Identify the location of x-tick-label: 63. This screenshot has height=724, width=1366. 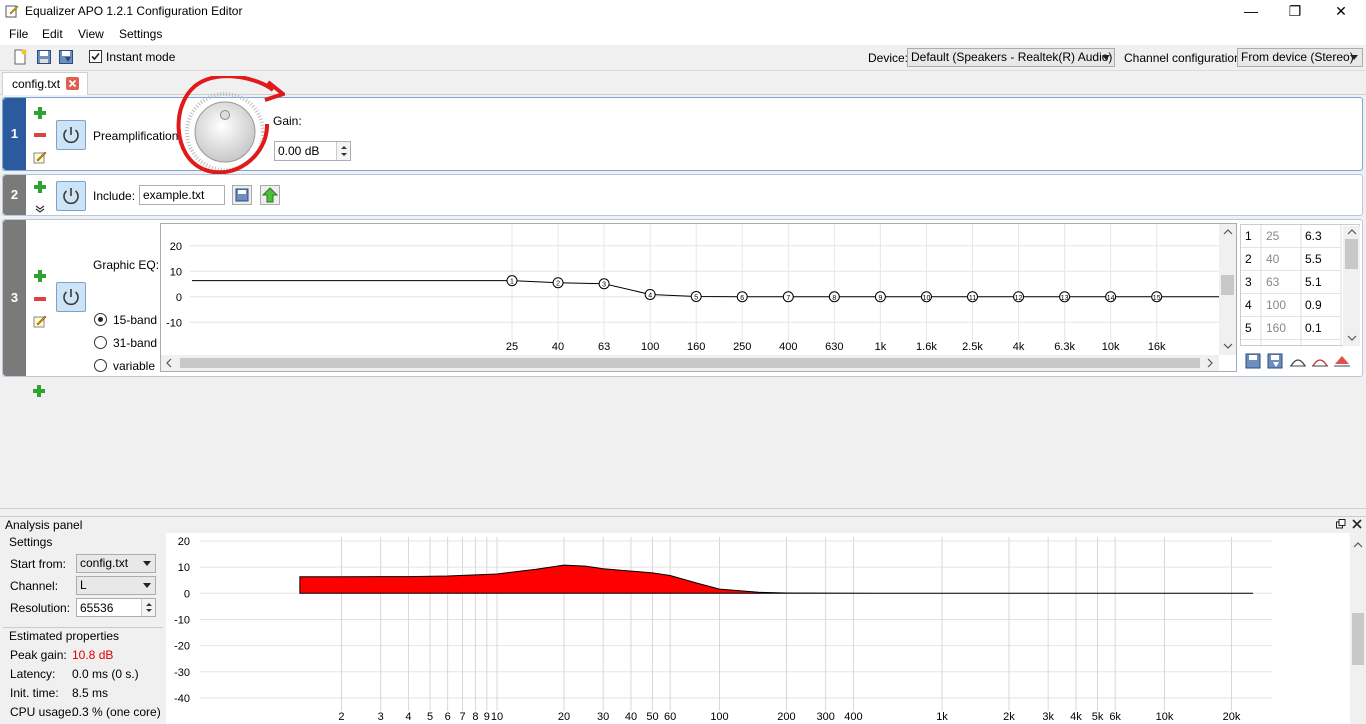
(604, 347).